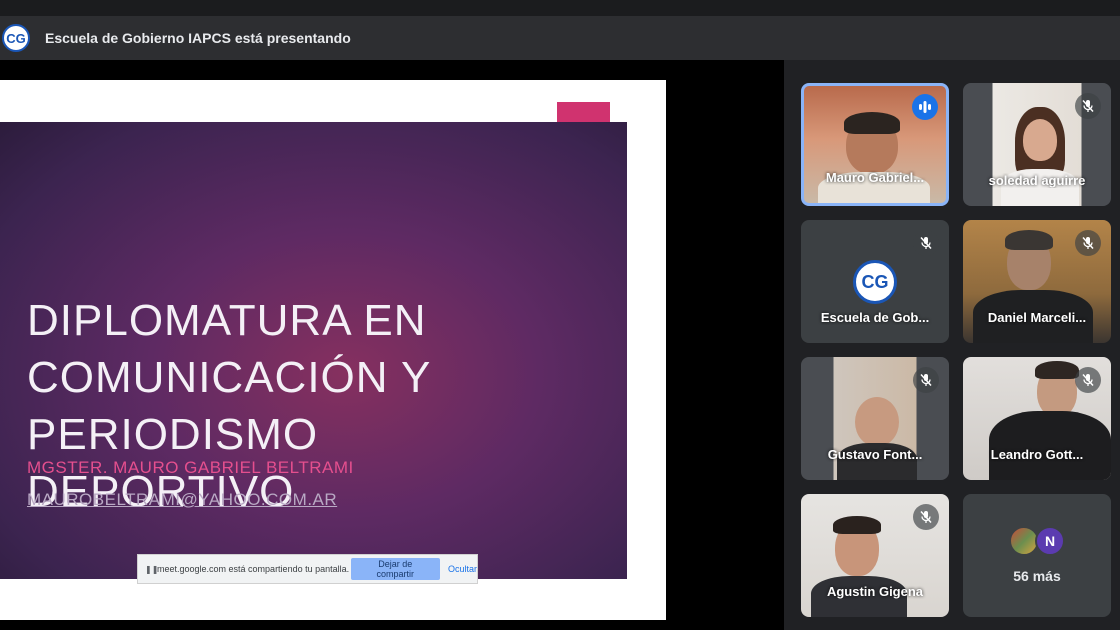 The image size is (1120, 630). Describe the element at coordinates (227, 320) in the screenshot. I see `slide-title-line: DIPLOMATURA EN` at that location.